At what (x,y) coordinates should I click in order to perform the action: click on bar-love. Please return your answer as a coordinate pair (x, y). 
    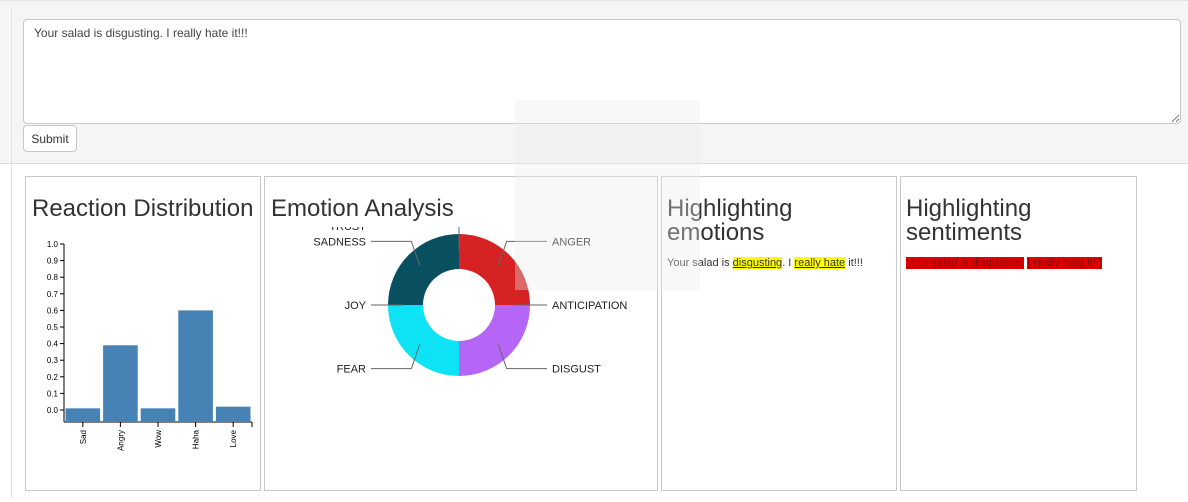
    Looking at the image, I should click on (233, 414).